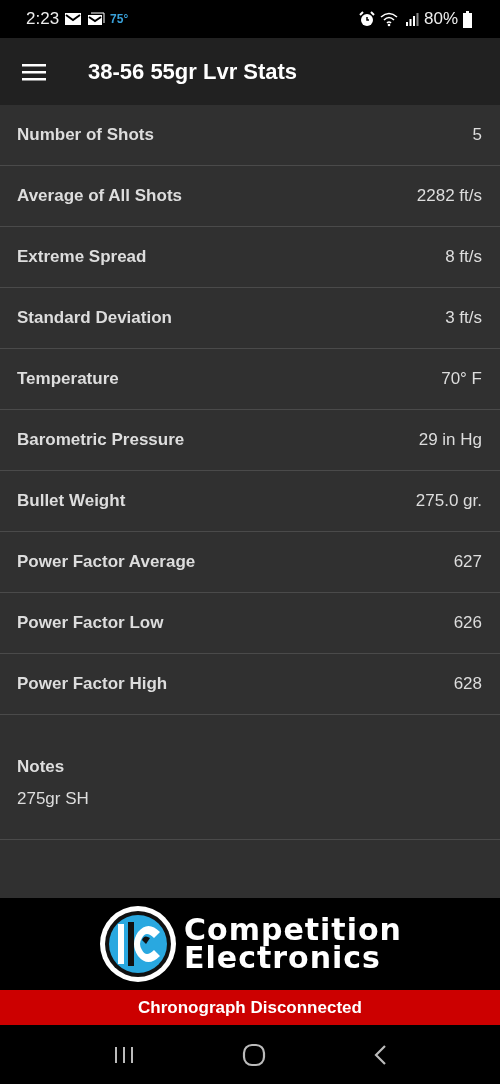  Describe the element at coordinates (101, 440) in the screenshot. I see `stat-label: Barometric Pressure` at that location.